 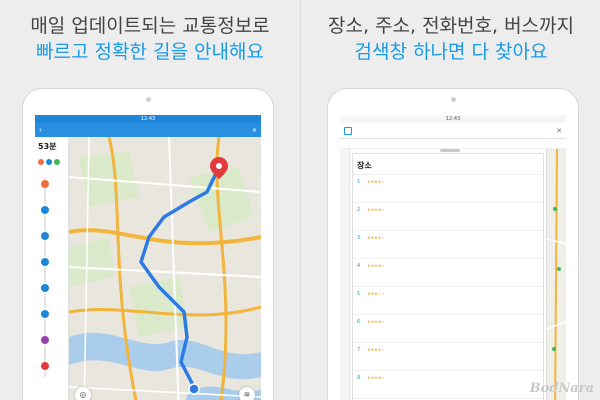 What do you see at coordinates (561, 388) in the screenshot?
I see `watermark-logo: BodNara` at bounding box center [561, 388].